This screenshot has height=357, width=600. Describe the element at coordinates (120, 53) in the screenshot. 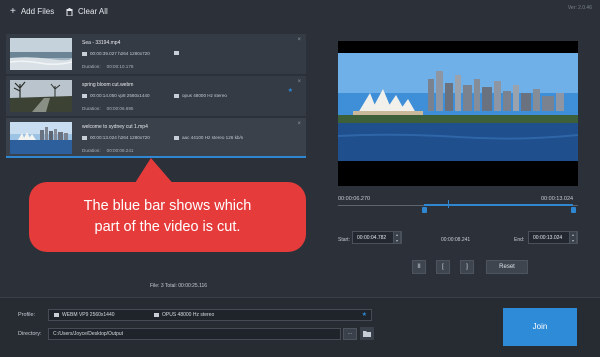

I see `video-info-text: 00:00:39.027 h264 1280x720` at that location.